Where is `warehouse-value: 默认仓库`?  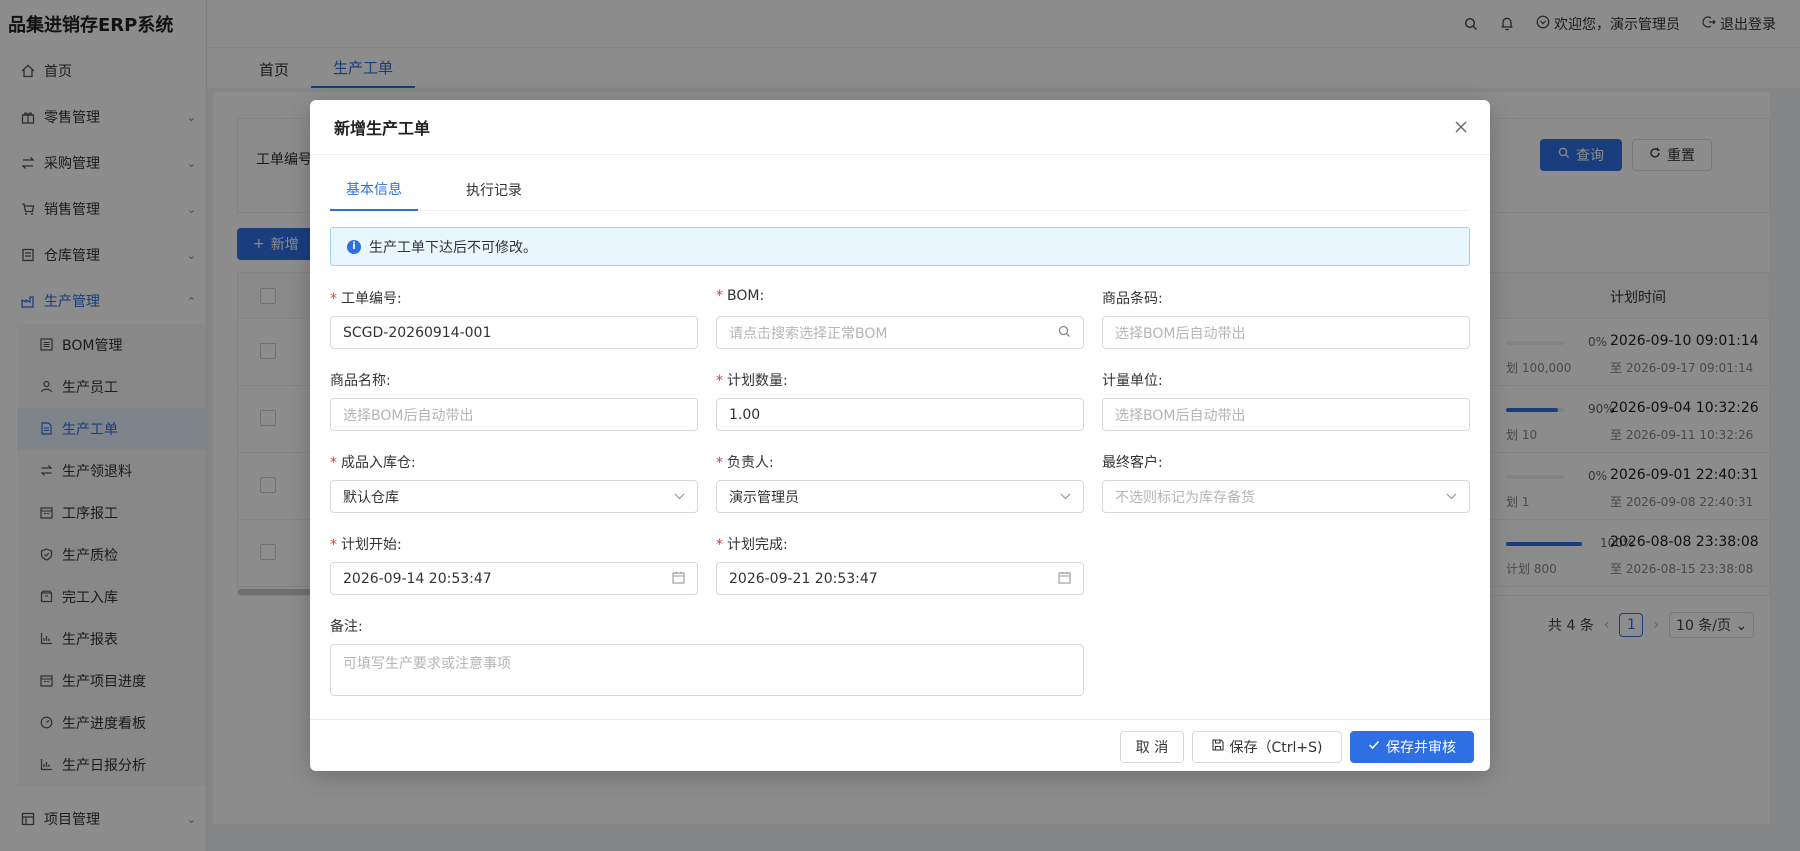 warehouse-value: 默认仓库 is located at coordinates (371, 497).